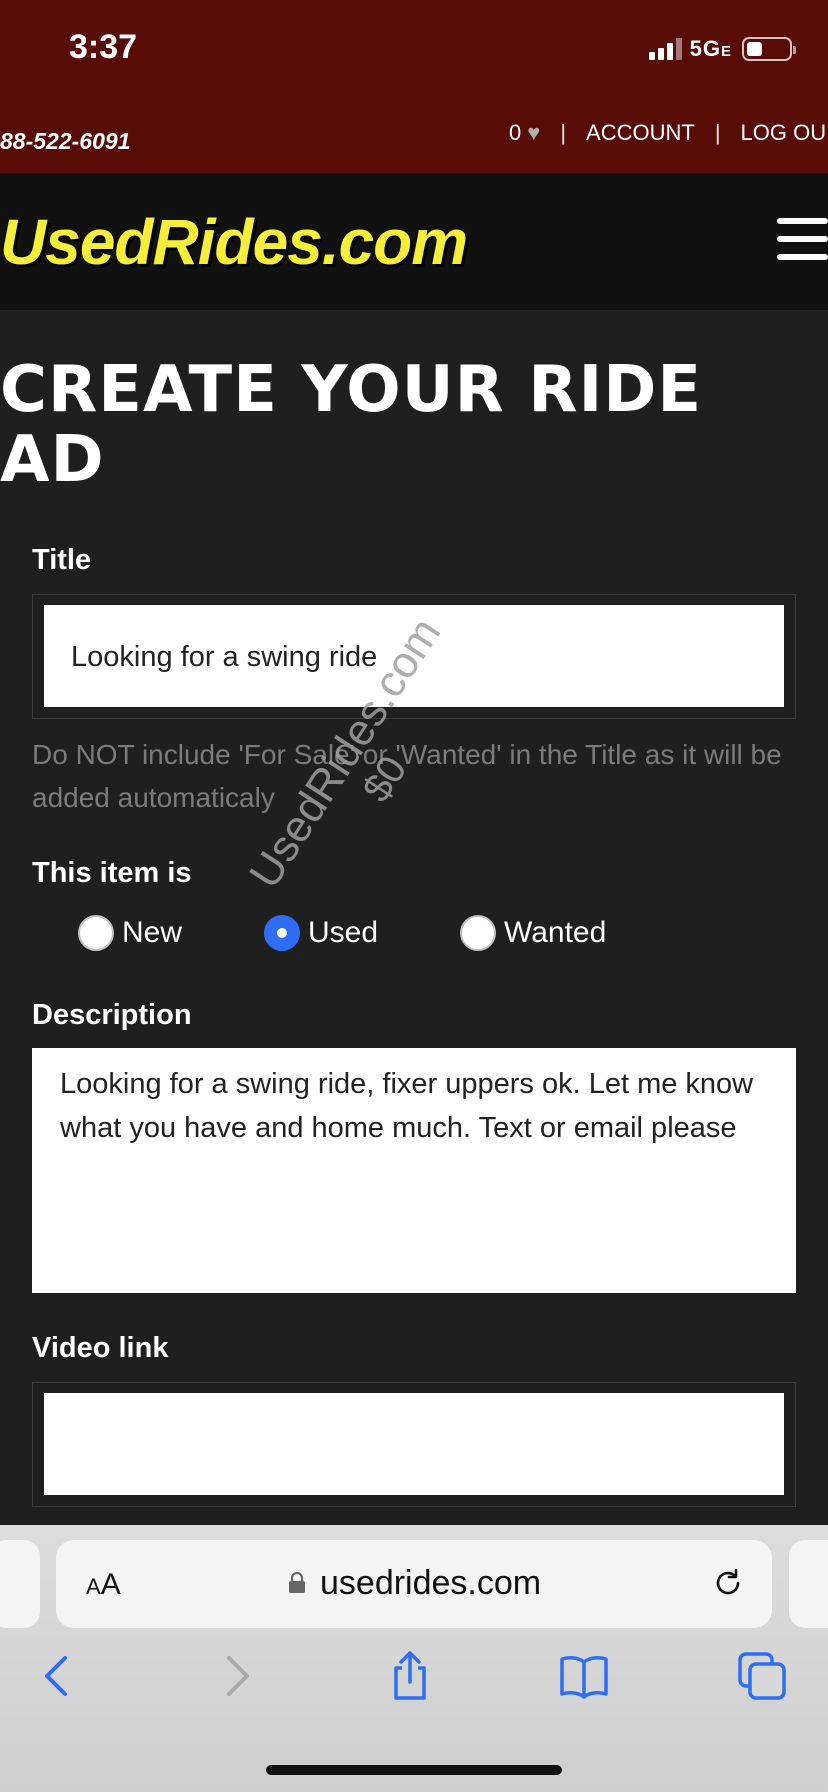 Image resolution: width=828 pixels, height=1792 pixels. I want to click on page-title: CREATE YOUR RIDE AD, so click(400, 425).